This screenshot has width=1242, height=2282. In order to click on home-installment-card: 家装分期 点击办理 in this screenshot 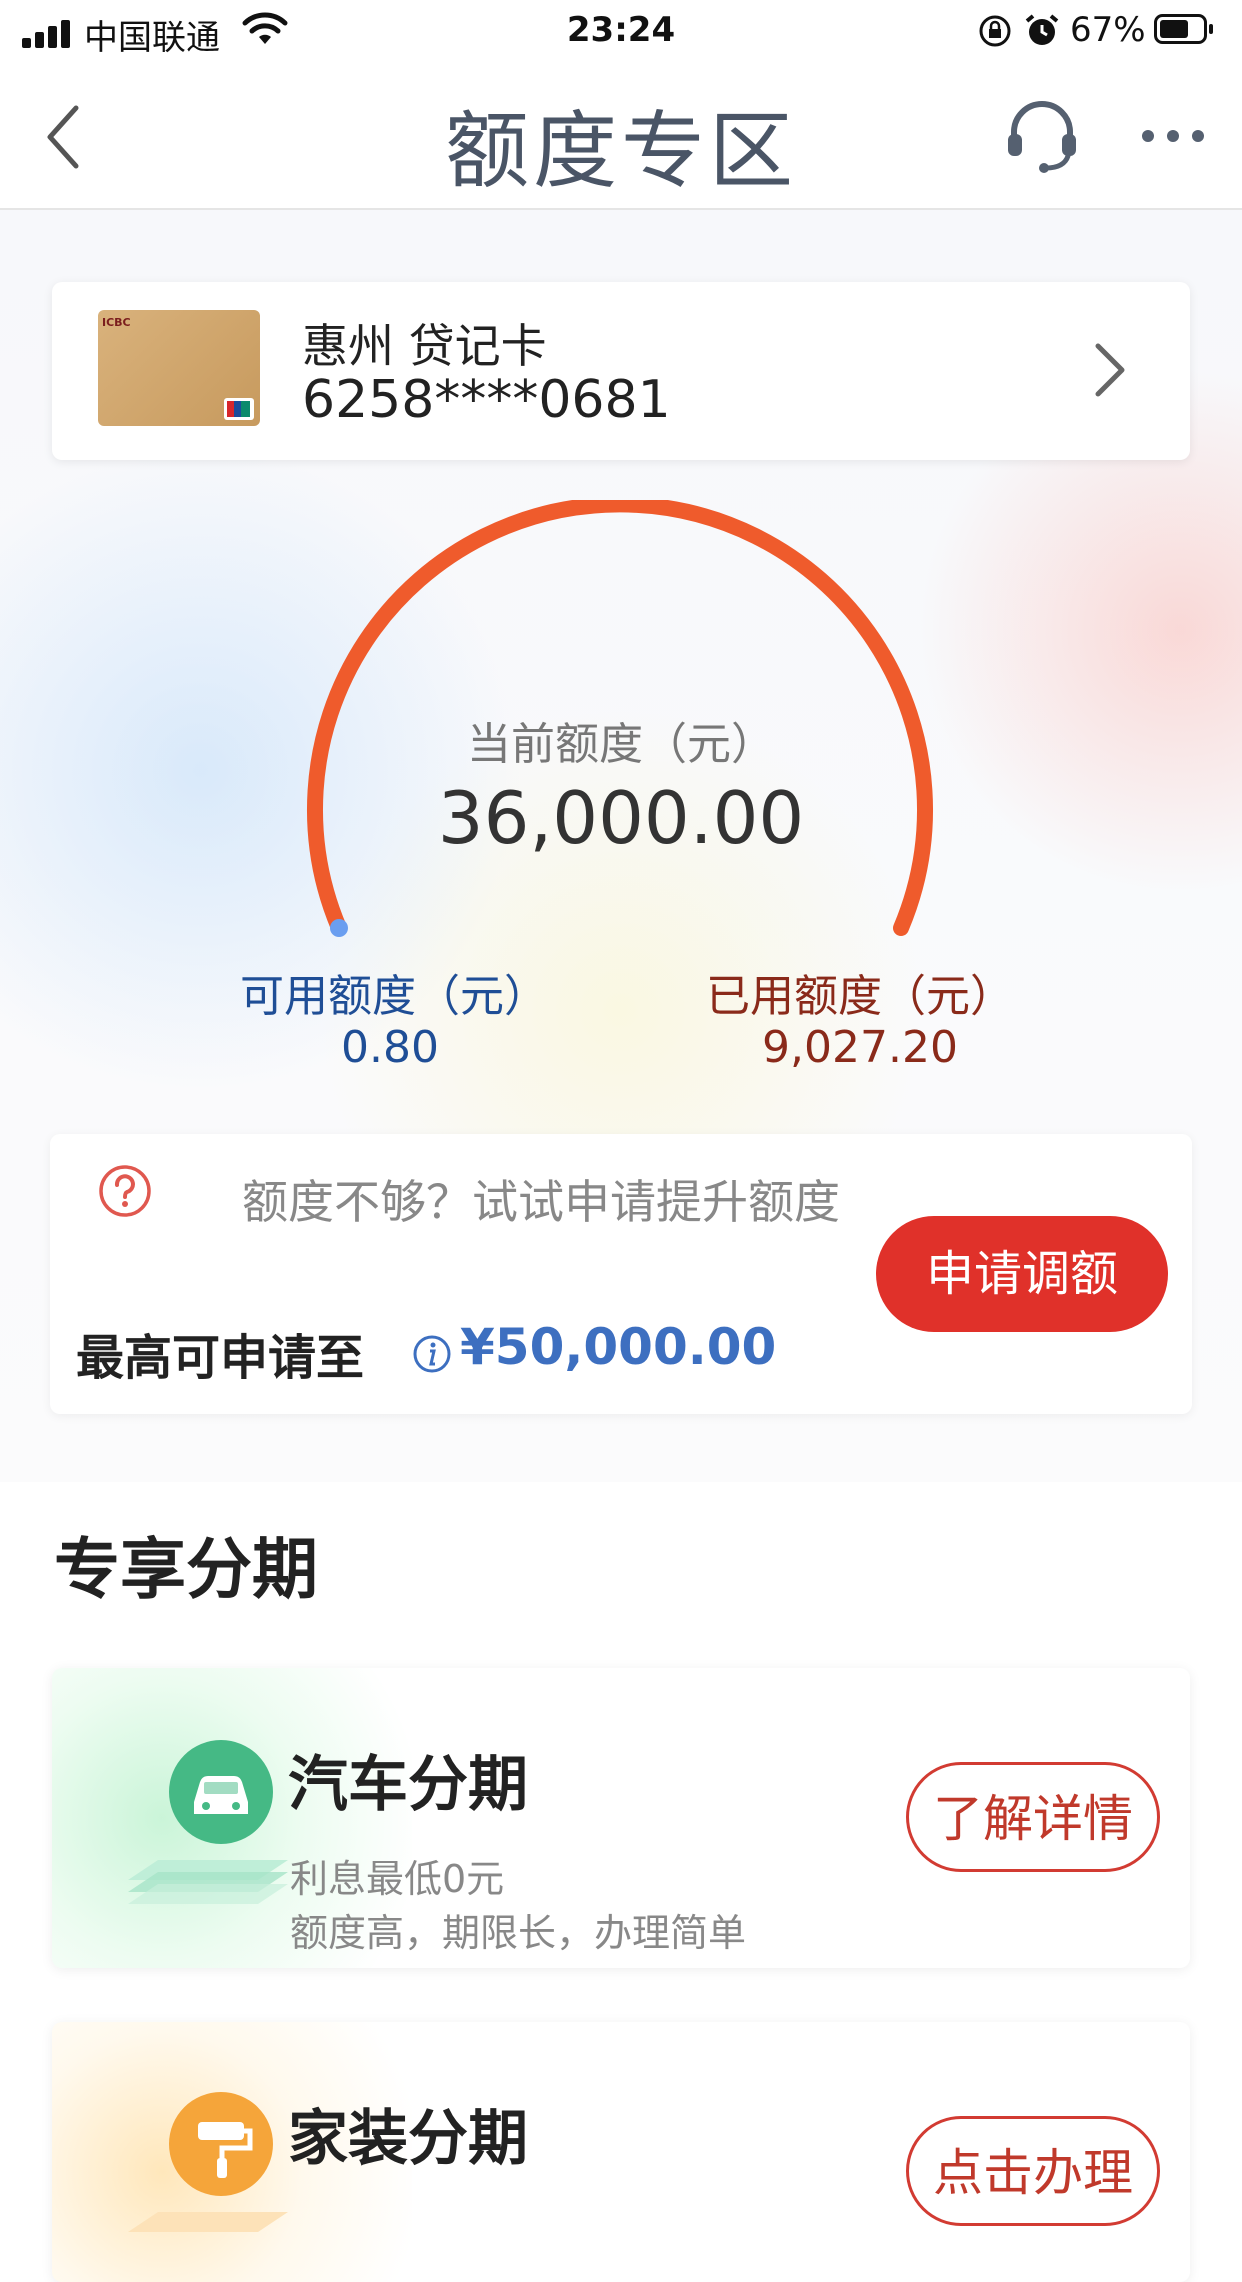, I will do `click(621, 2152)`.